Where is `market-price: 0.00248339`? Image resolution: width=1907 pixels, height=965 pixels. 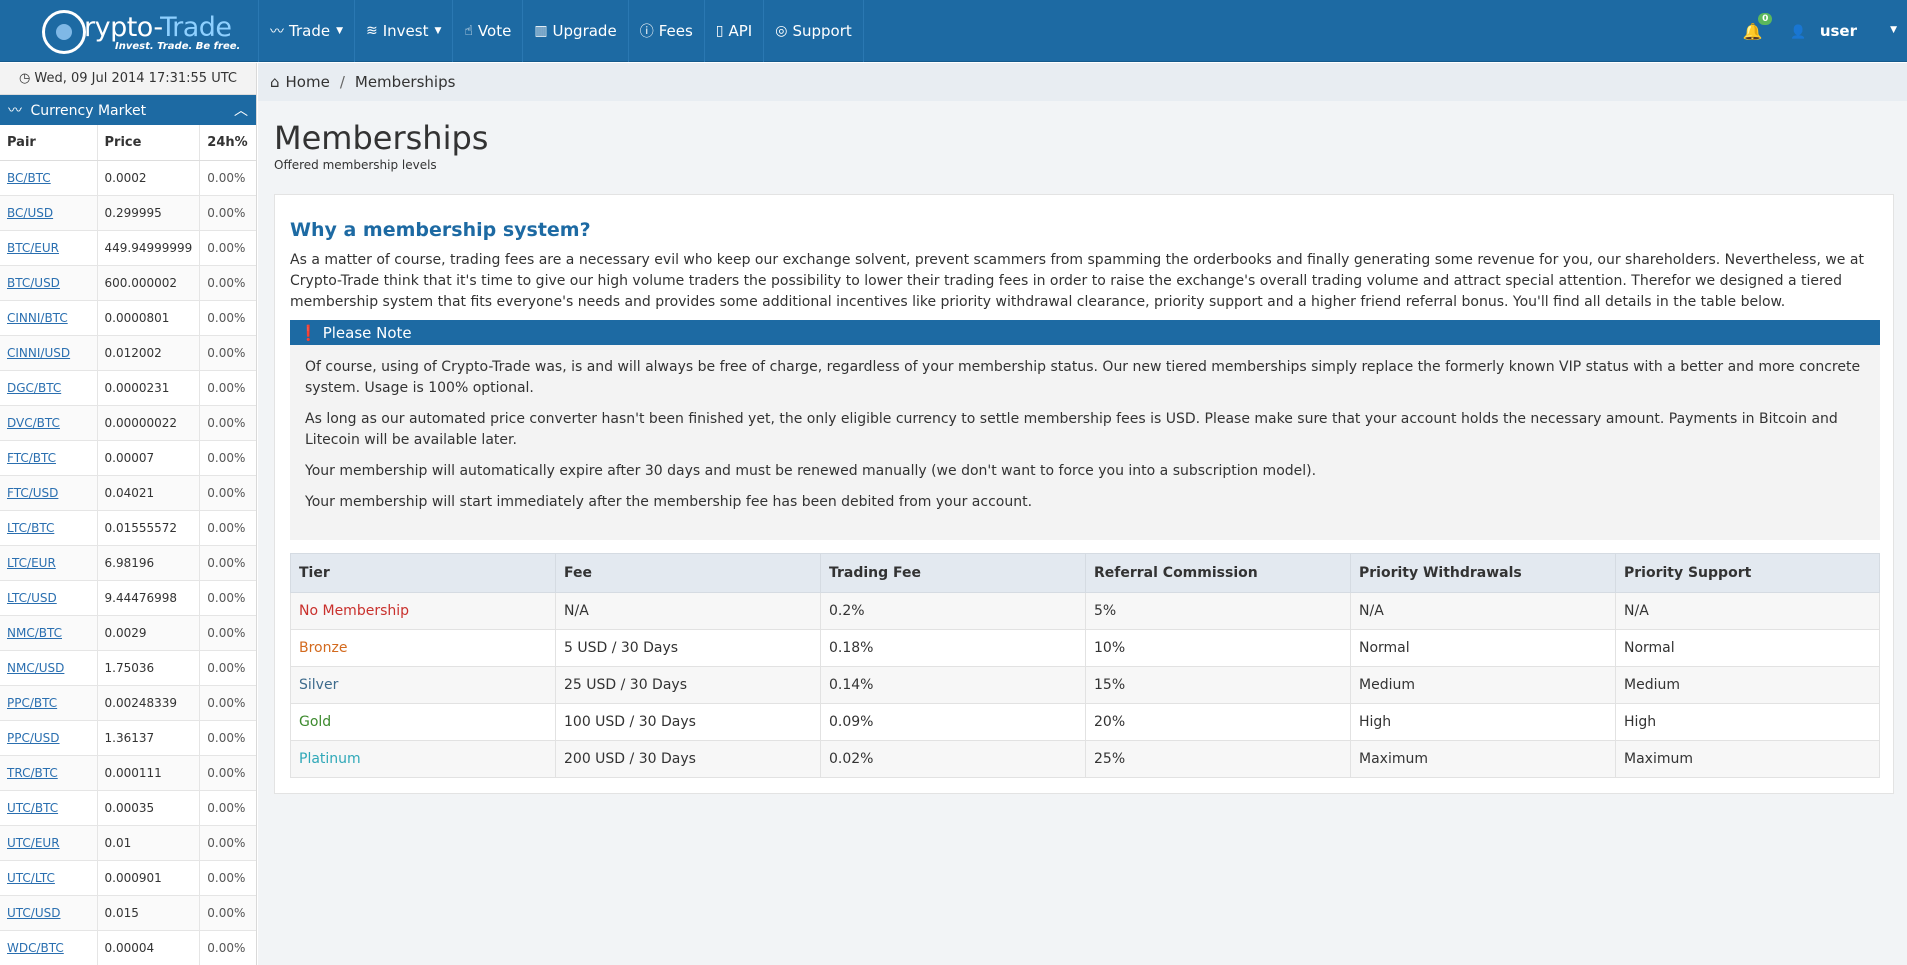
market-price: 0.00248339 is located at coordinates (148, 703).